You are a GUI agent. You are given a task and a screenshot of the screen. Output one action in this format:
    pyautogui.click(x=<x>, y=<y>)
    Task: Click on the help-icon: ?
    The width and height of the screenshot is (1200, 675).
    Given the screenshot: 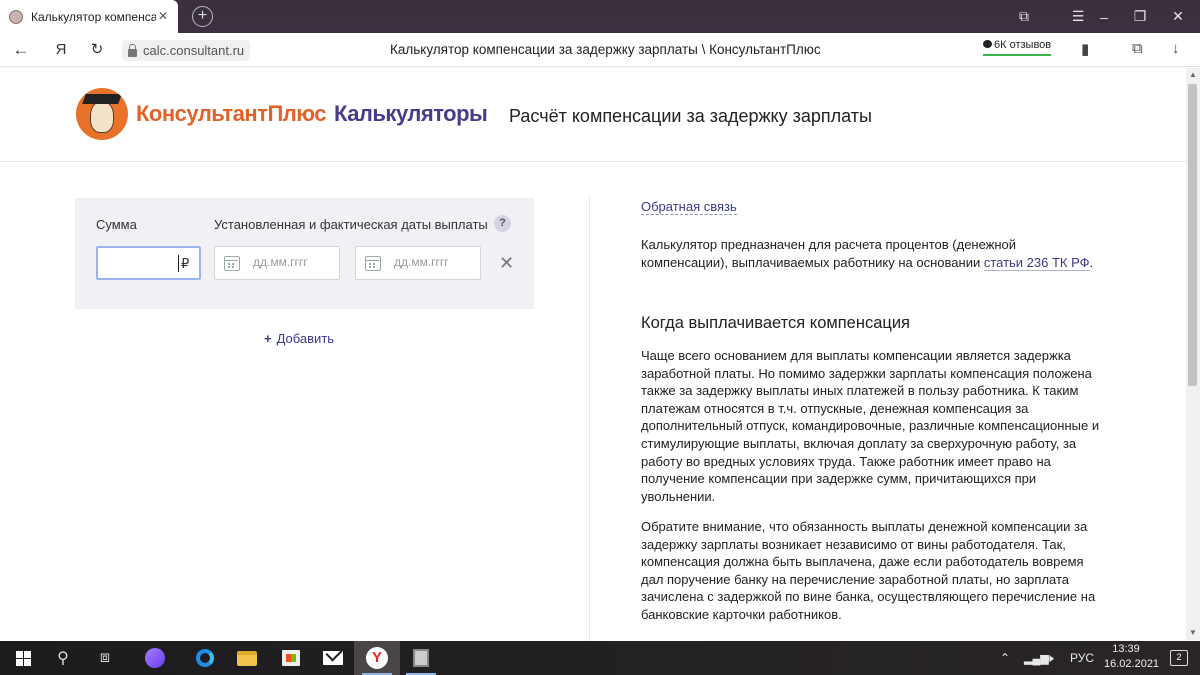 What is the action you would take?
    pyautogui.click(x=502, y=223)
    